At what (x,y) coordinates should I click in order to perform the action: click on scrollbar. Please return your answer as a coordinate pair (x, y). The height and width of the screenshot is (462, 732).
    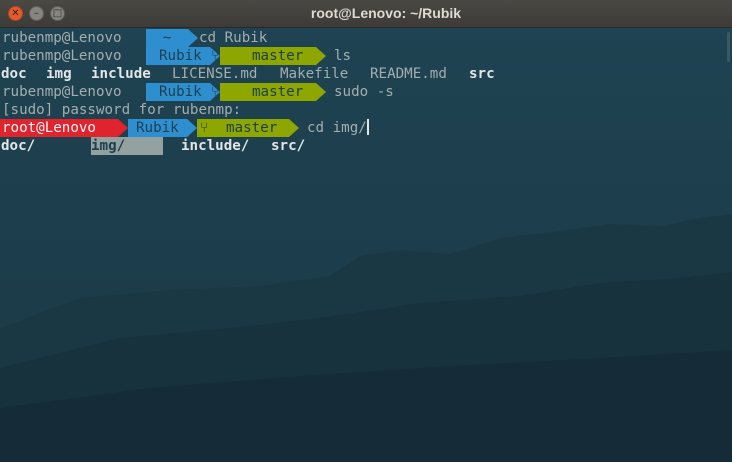
    Looking at the image, I should click on (728, 245).